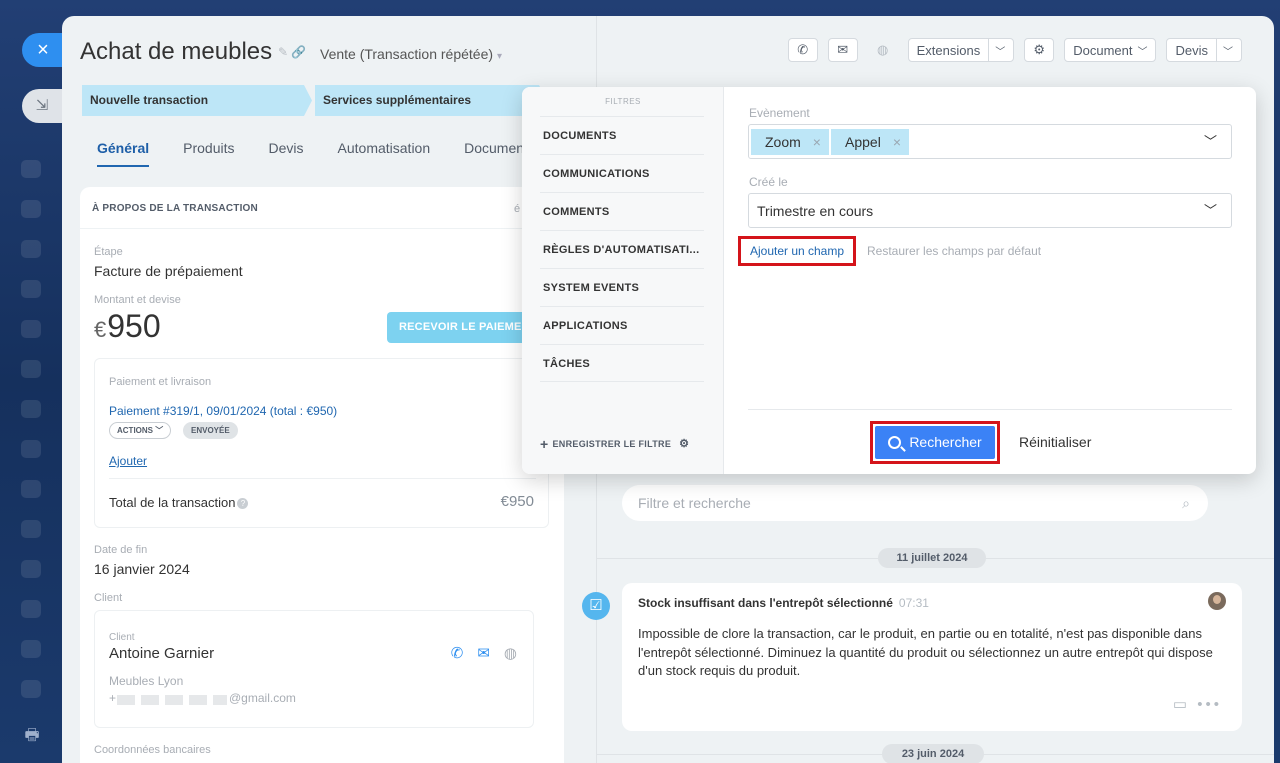 The height and width of the screenshot is (763, 1280). What do you see at coordinates (779, 113) in the screenshot?
I see `event-label: Evènement` at bounding box center [779, 113].